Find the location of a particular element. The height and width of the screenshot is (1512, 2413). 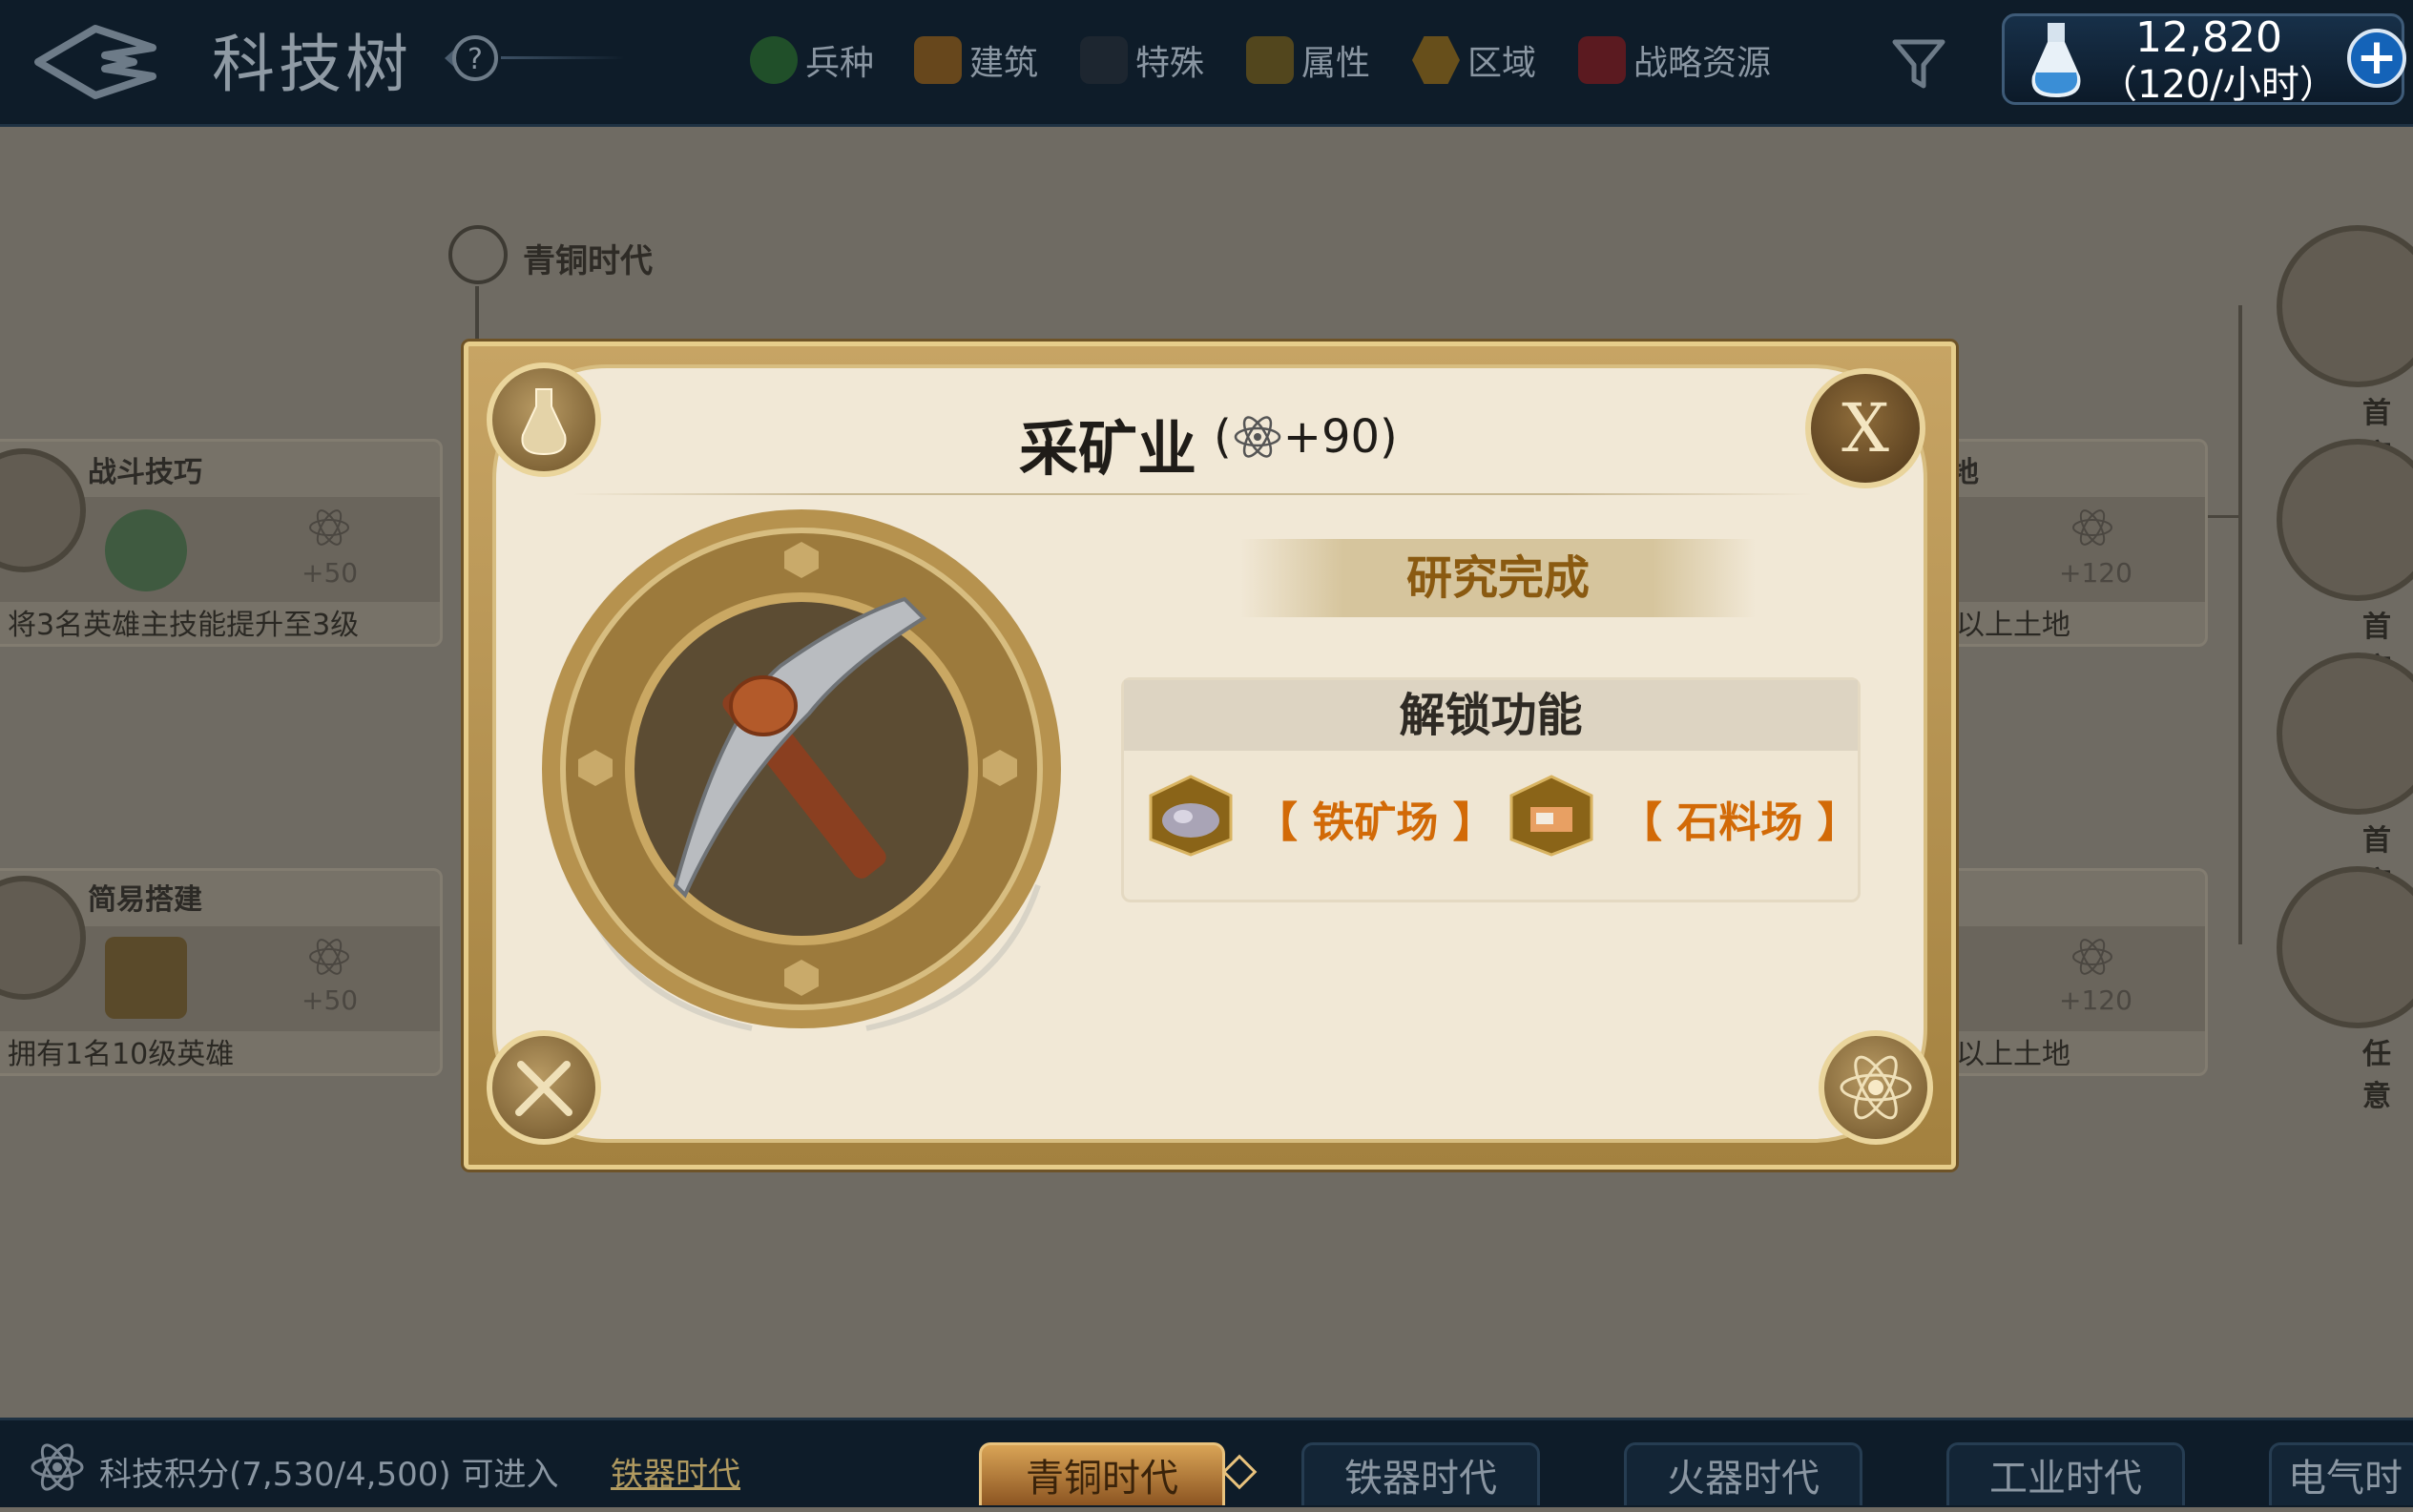

filter-attributes: 属性 is located at coordinates (1308, 60).